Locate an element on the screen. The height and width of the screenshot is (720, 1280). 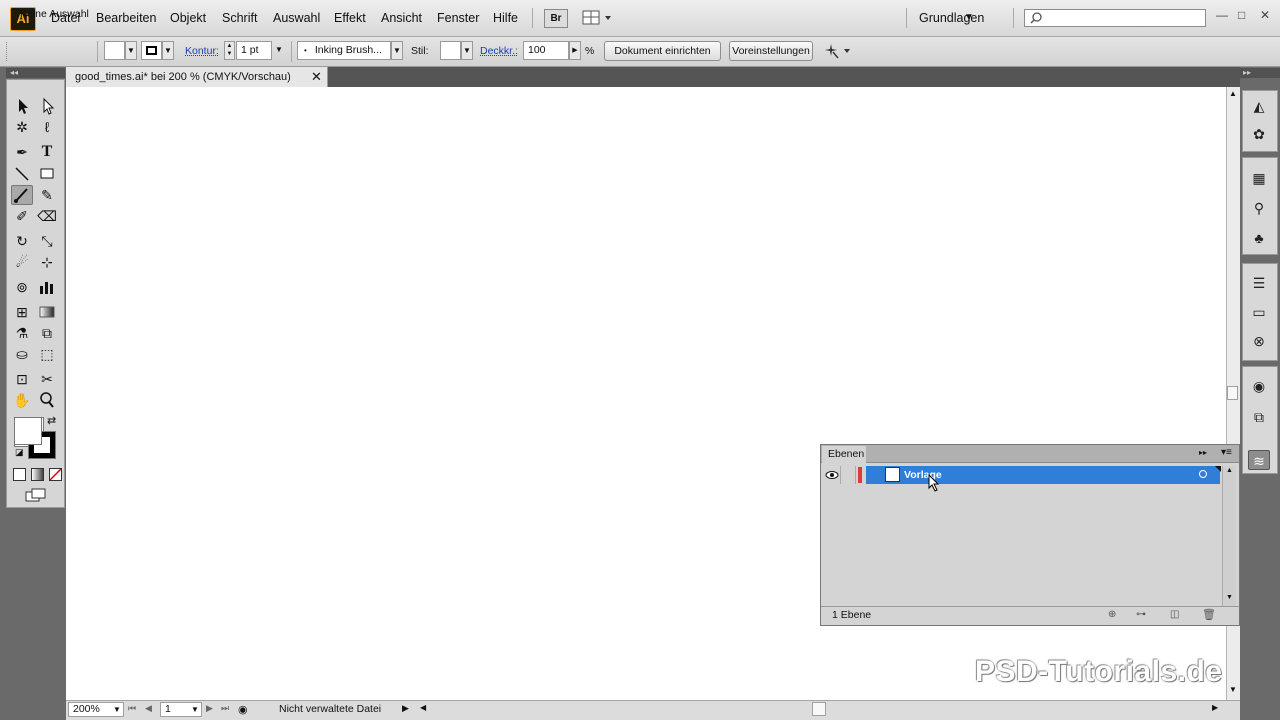
warp-tool-icon: ☄ is located at coordinates (22, 262).